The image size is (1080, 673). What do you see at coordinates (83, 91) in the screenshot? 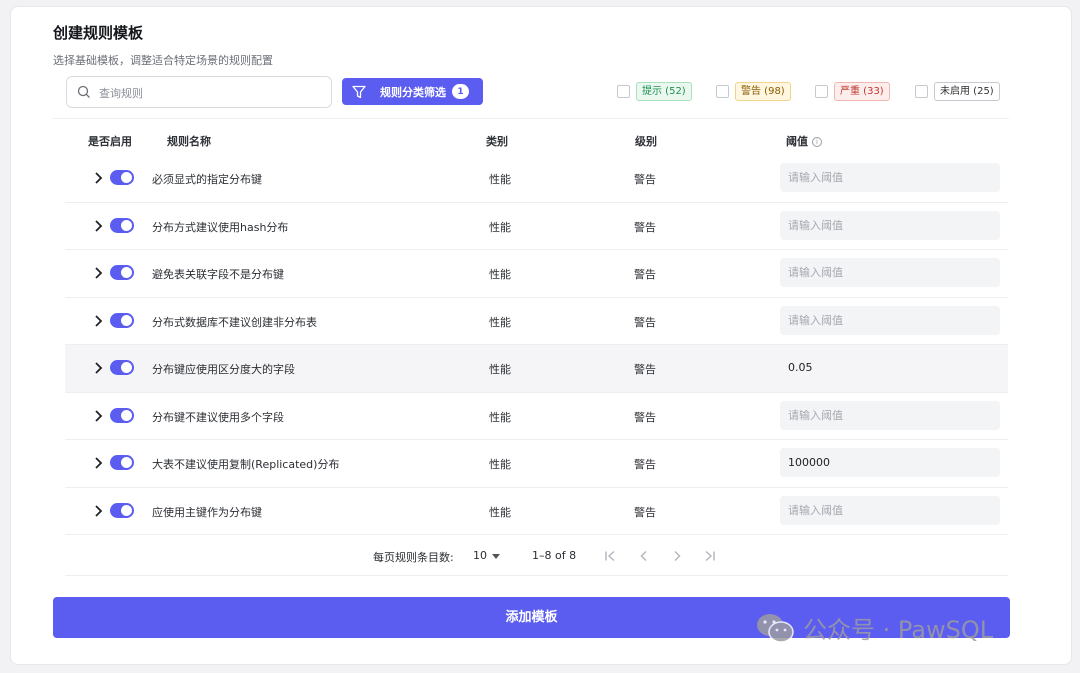
I see `search-icon` at bounding box center [83, 91].